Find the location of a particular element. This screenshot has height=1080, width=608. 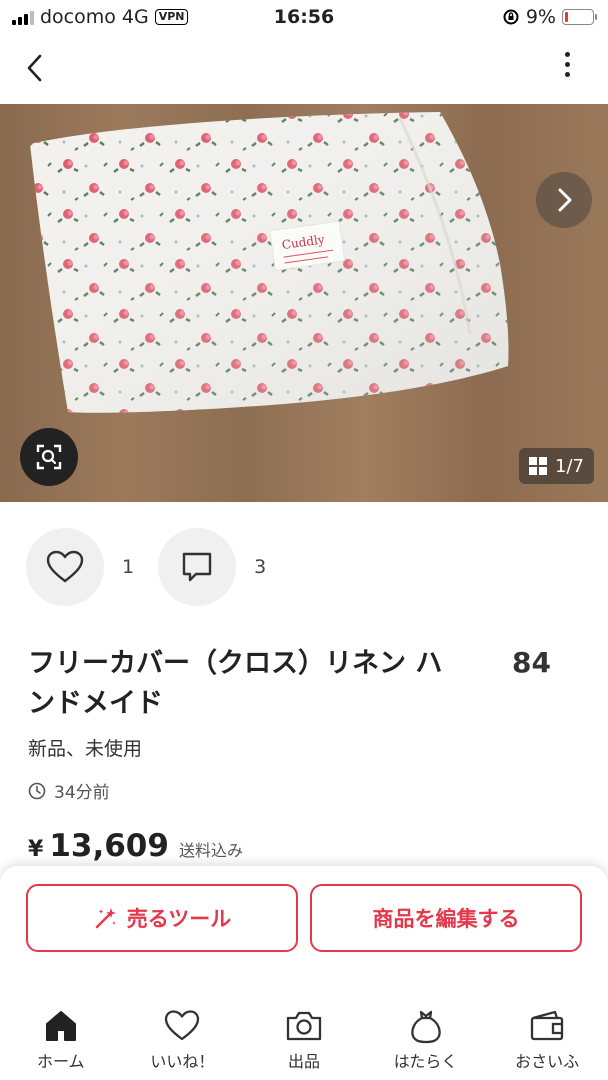

comment-button is located at coordinates (197, 567).